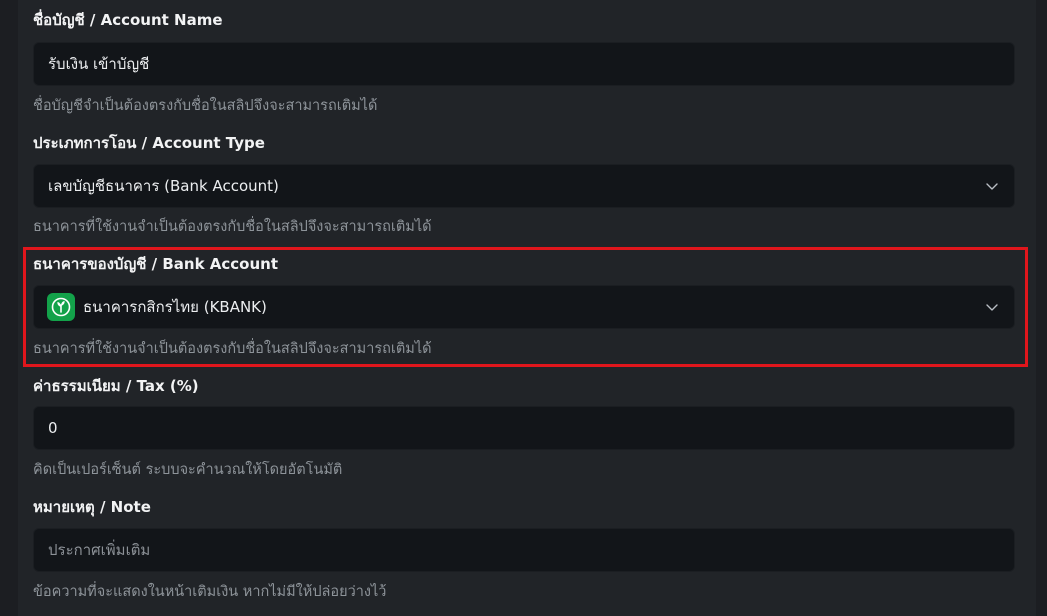 The image size is (1047, 616). What do you see at coordinates (149, 143) in the screenshot?
I see `account-type-label: ประเภทการโอน / Account Type` at bounding box center [149, 143].